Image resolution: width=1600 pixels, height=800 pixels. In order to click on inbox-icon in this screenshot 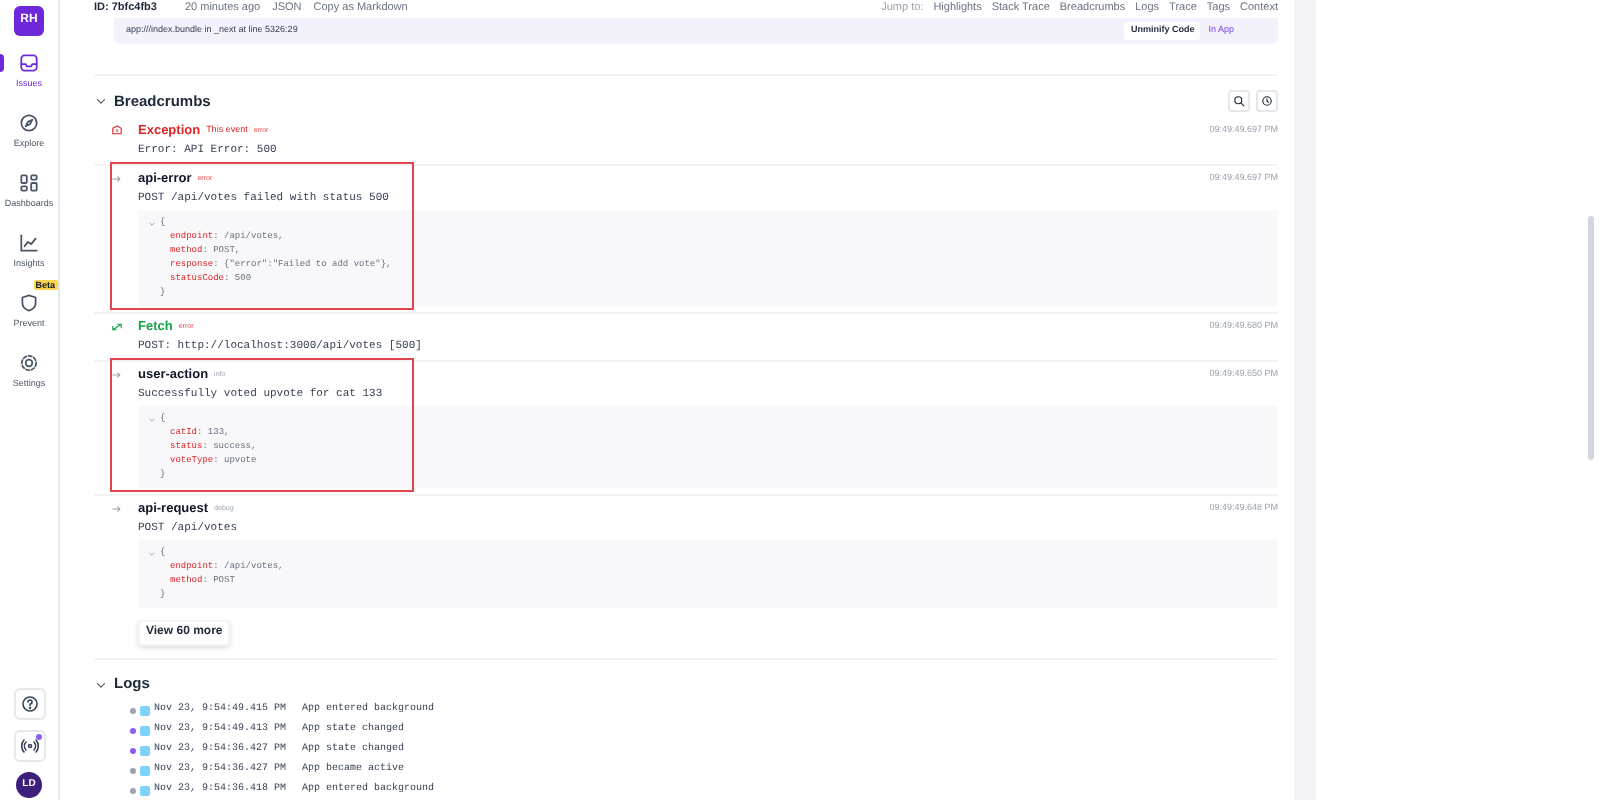, I will do `click(29, 63)`.